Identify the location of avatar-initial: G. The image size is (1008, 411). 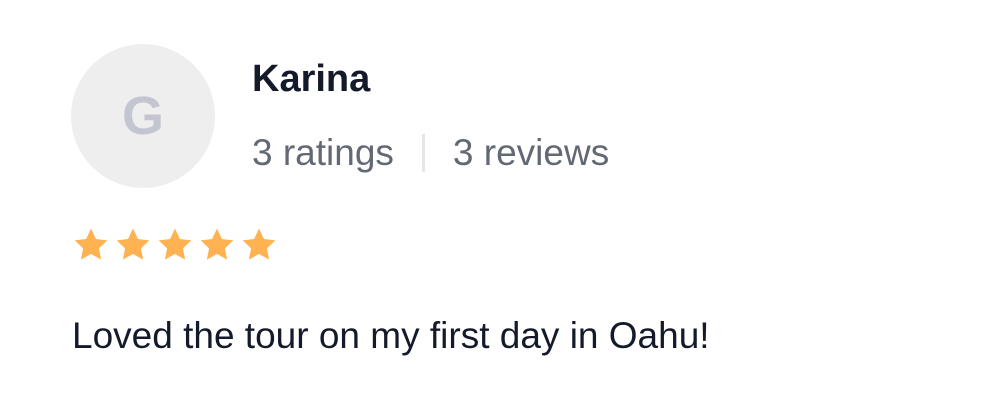
(142, 116).